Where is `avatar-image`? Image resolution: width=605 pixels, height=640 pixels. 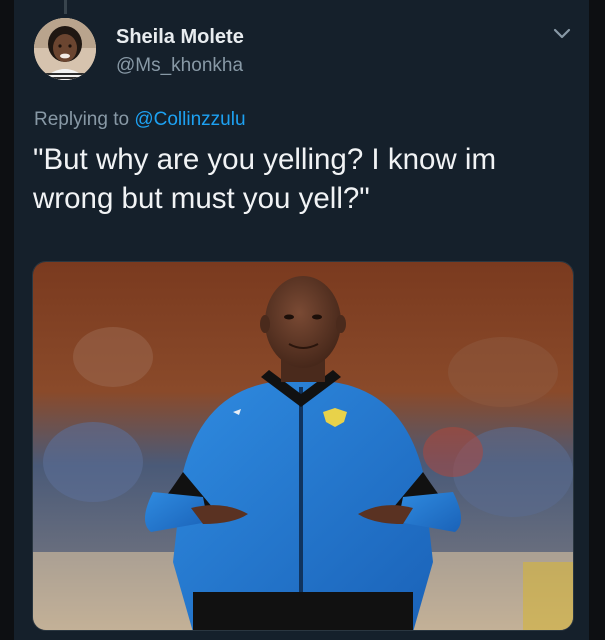
avatar-image is located at coordinates (65, 49).